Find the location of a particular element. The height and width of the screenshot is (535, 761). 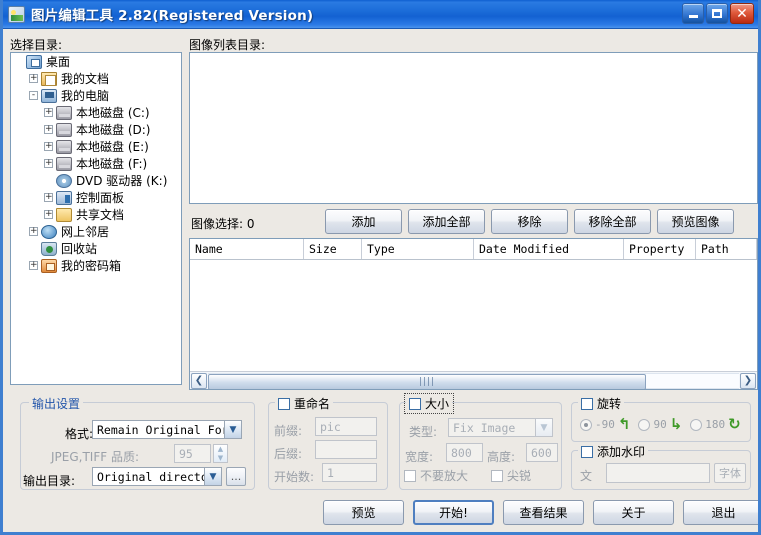

height-input: 600 is located at coordinates (542, 452).